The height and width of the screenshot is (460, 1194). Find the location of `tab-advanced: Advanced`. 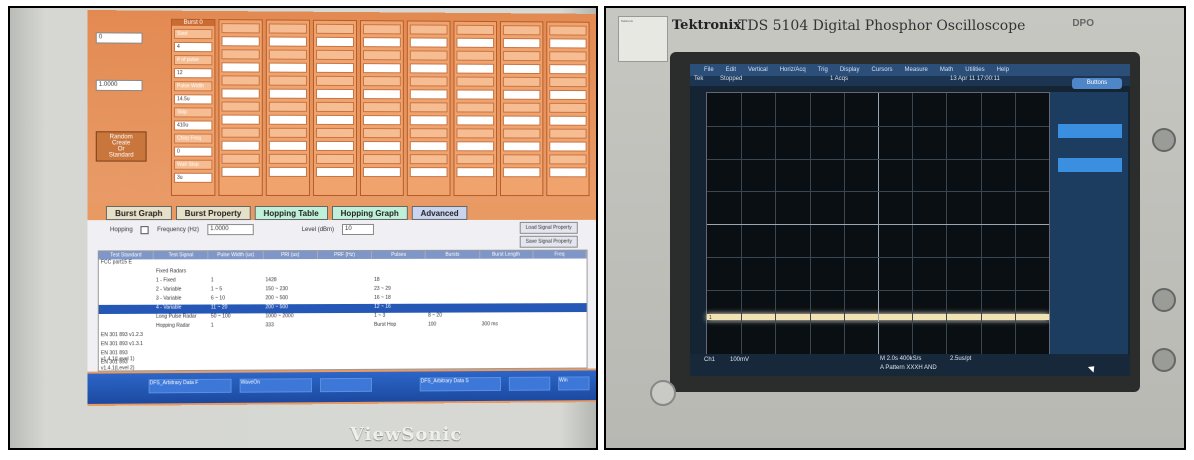

tab-advanced: Advanced is located at coordinates (439, 213).